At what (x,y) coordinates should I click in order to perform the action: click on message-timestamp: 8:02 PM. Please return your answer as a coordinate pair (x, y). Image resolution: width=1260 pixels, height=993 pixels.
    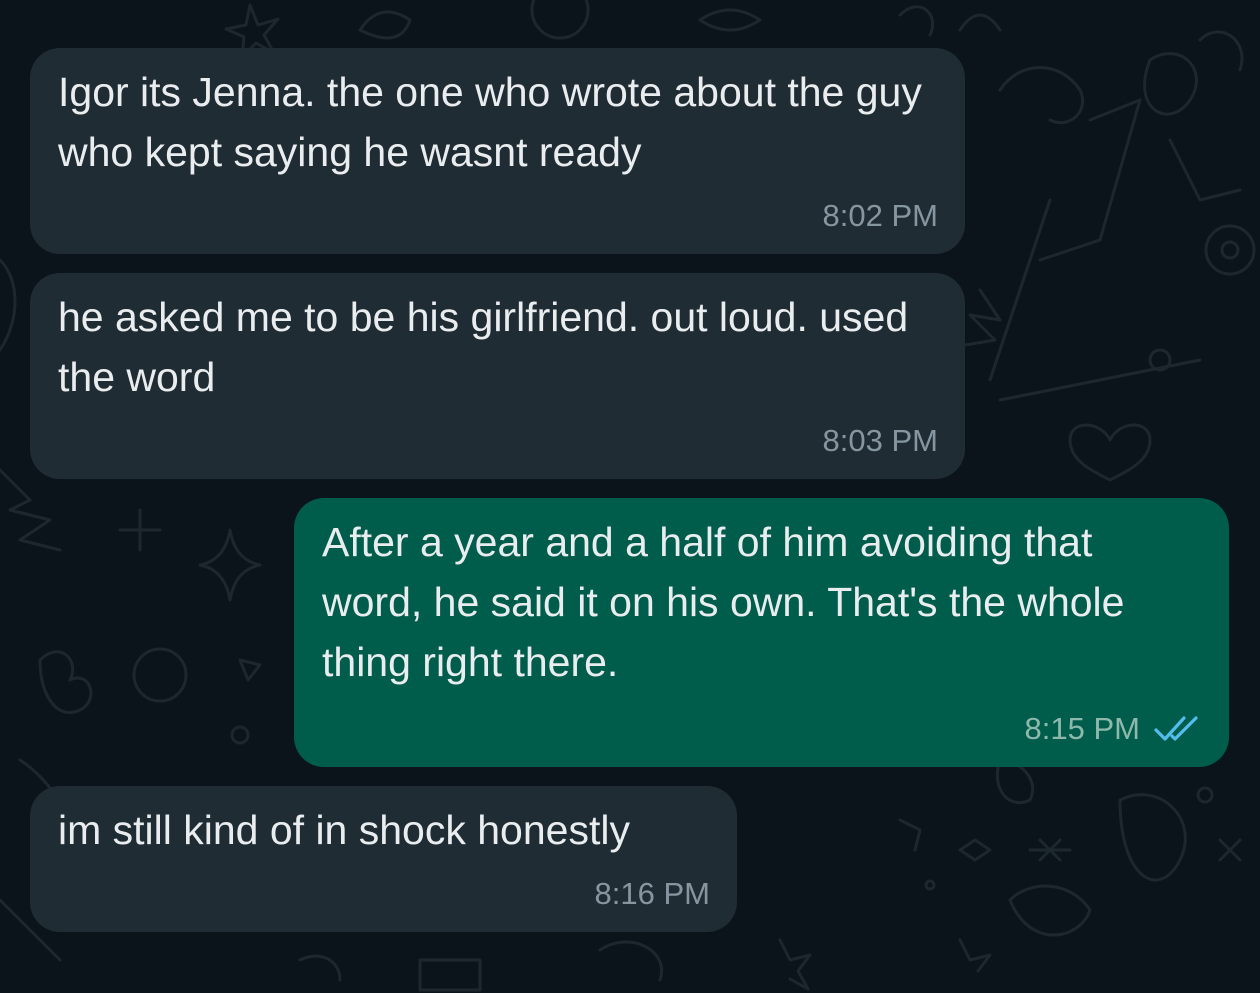
    Looking at the image, I should click on (880, 215).